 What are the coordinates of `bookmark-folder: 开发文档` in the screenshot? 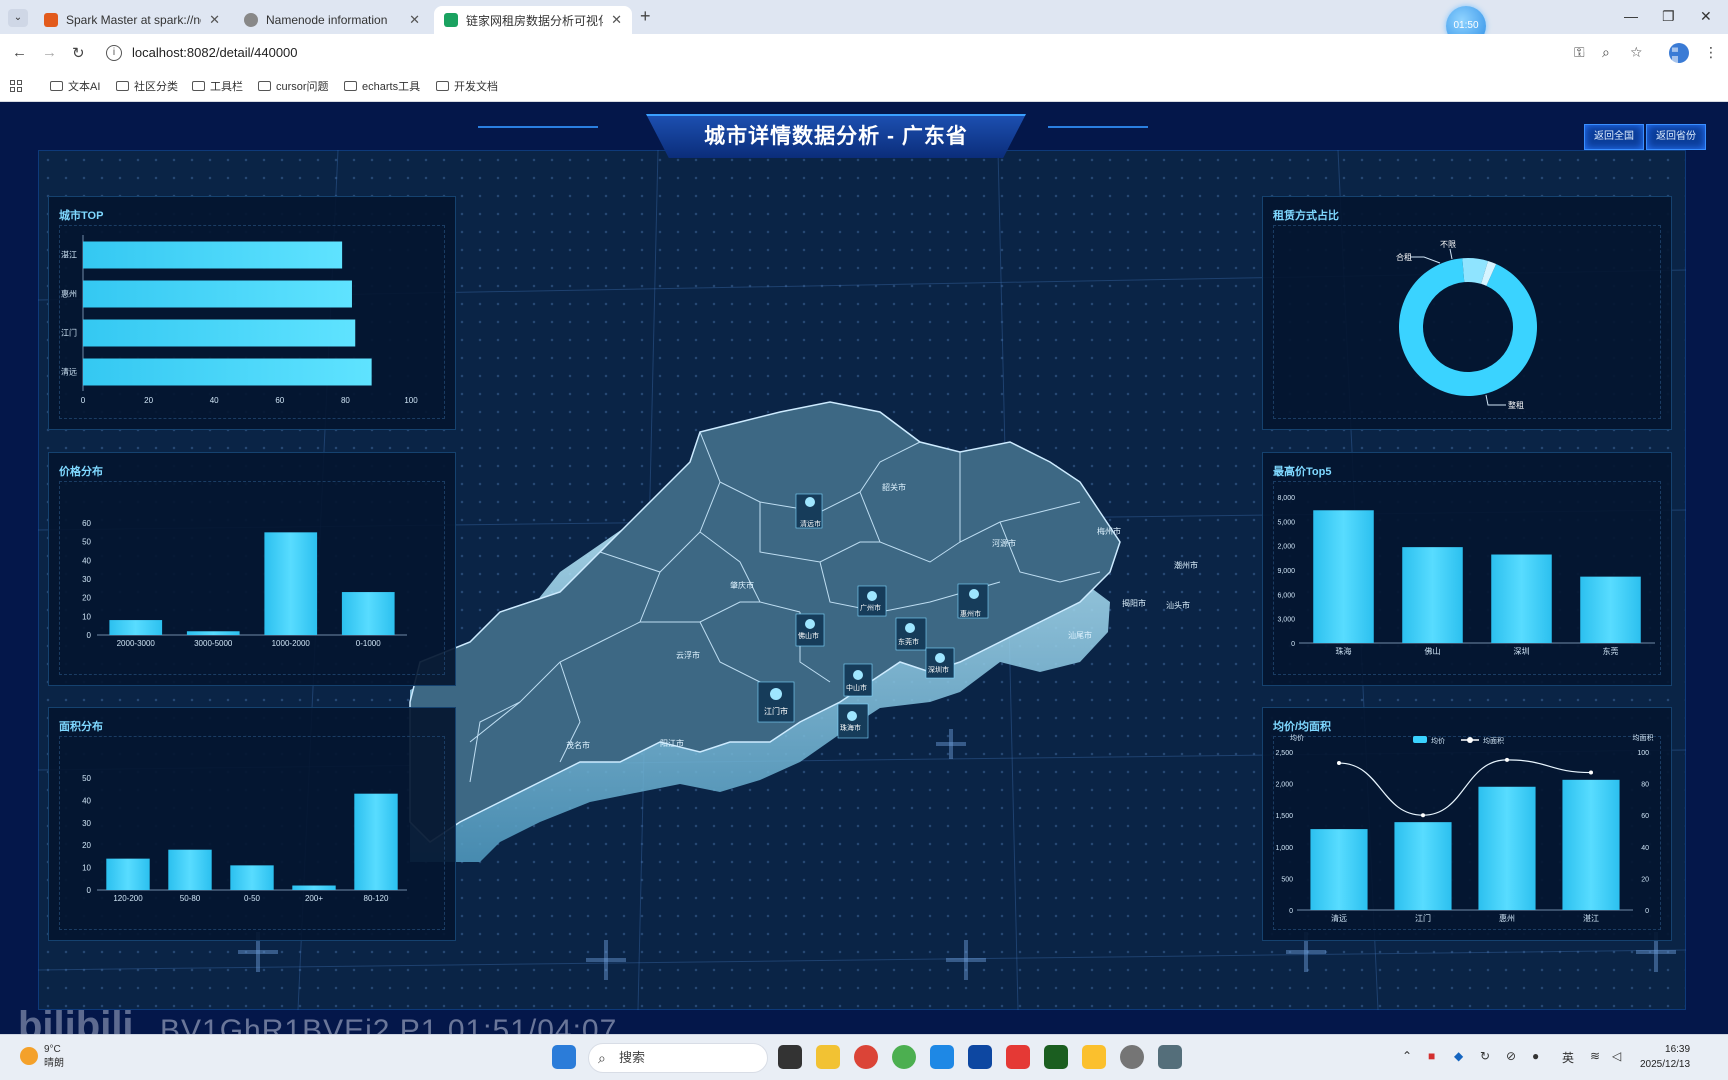 It's located at (467, 86).